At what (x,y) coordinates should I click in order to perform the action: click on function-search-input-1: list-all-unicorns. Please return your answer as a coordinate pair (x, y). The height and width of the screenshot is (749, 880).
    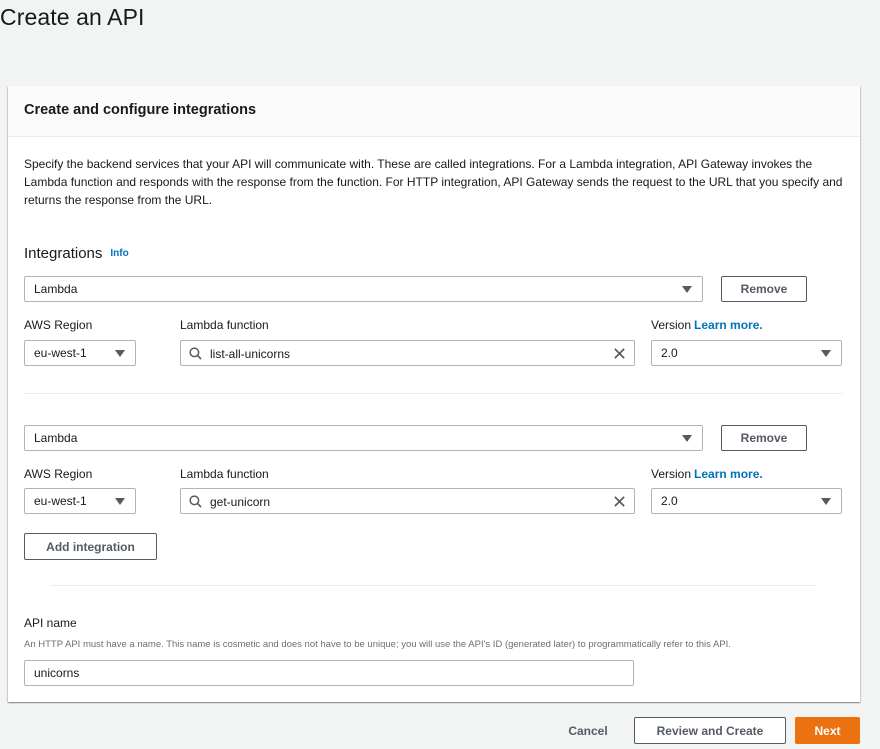
    Looking at the image, I should click on (407, 353).